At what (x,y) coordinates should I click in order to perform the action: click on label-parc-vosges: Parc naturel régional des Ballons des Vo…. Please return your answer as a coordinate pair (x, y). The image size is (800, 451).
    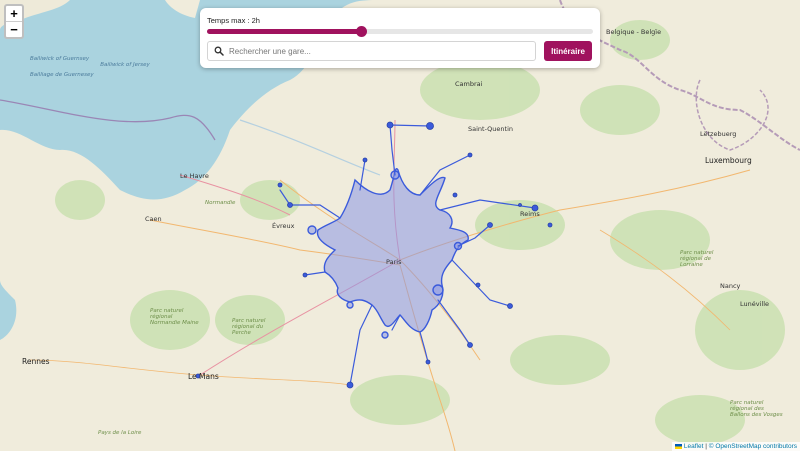
    Looking at the image, I should click on (756, 409).